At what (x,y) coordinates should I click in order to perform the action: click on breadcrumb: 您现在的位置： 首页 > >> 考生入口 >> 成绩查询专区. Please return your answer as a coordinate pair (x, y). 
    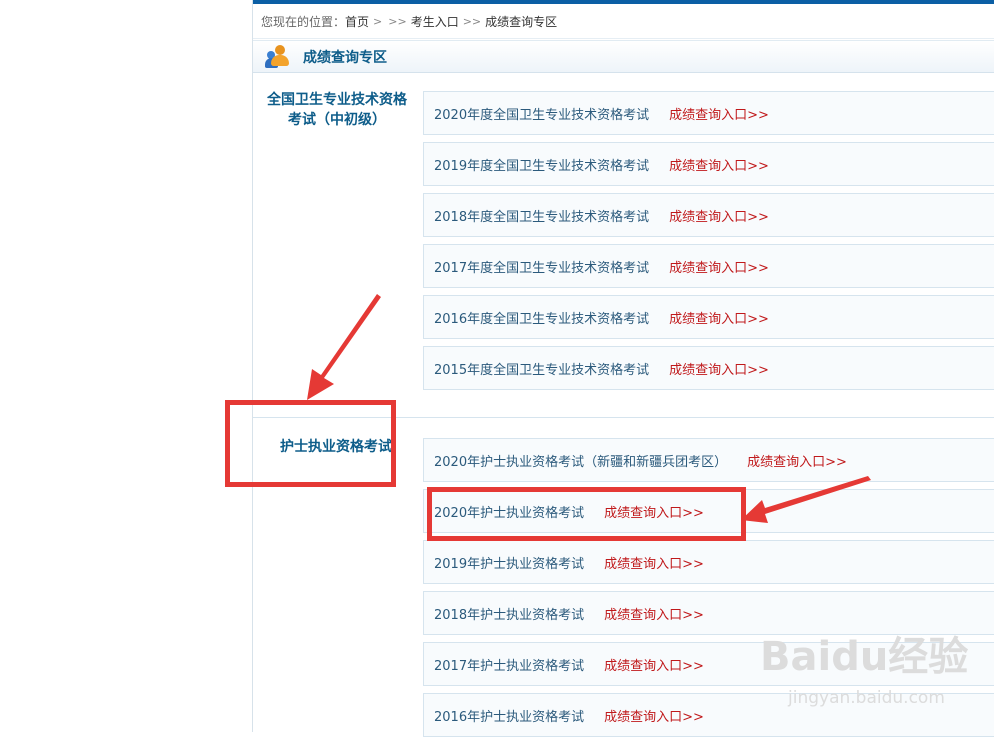
    Looking at the image, I should click on (623, 21).